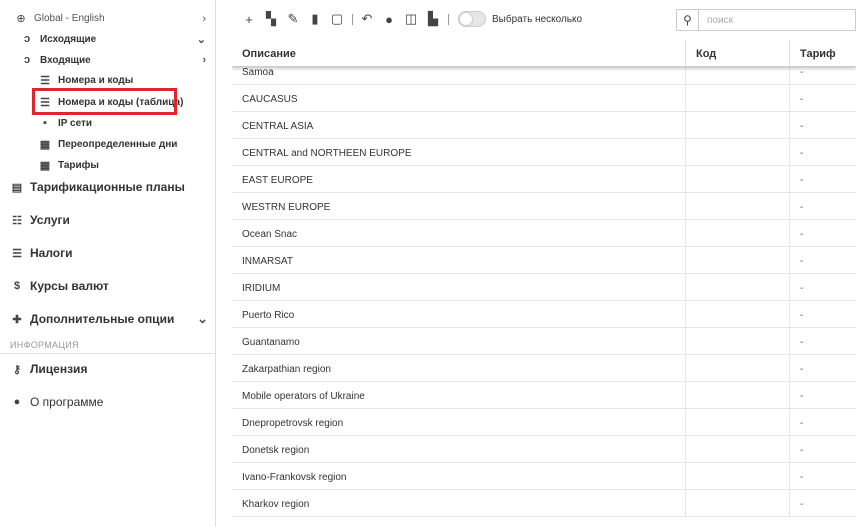  I want to click on cell-description: Donetsk region, so click(459, 449).